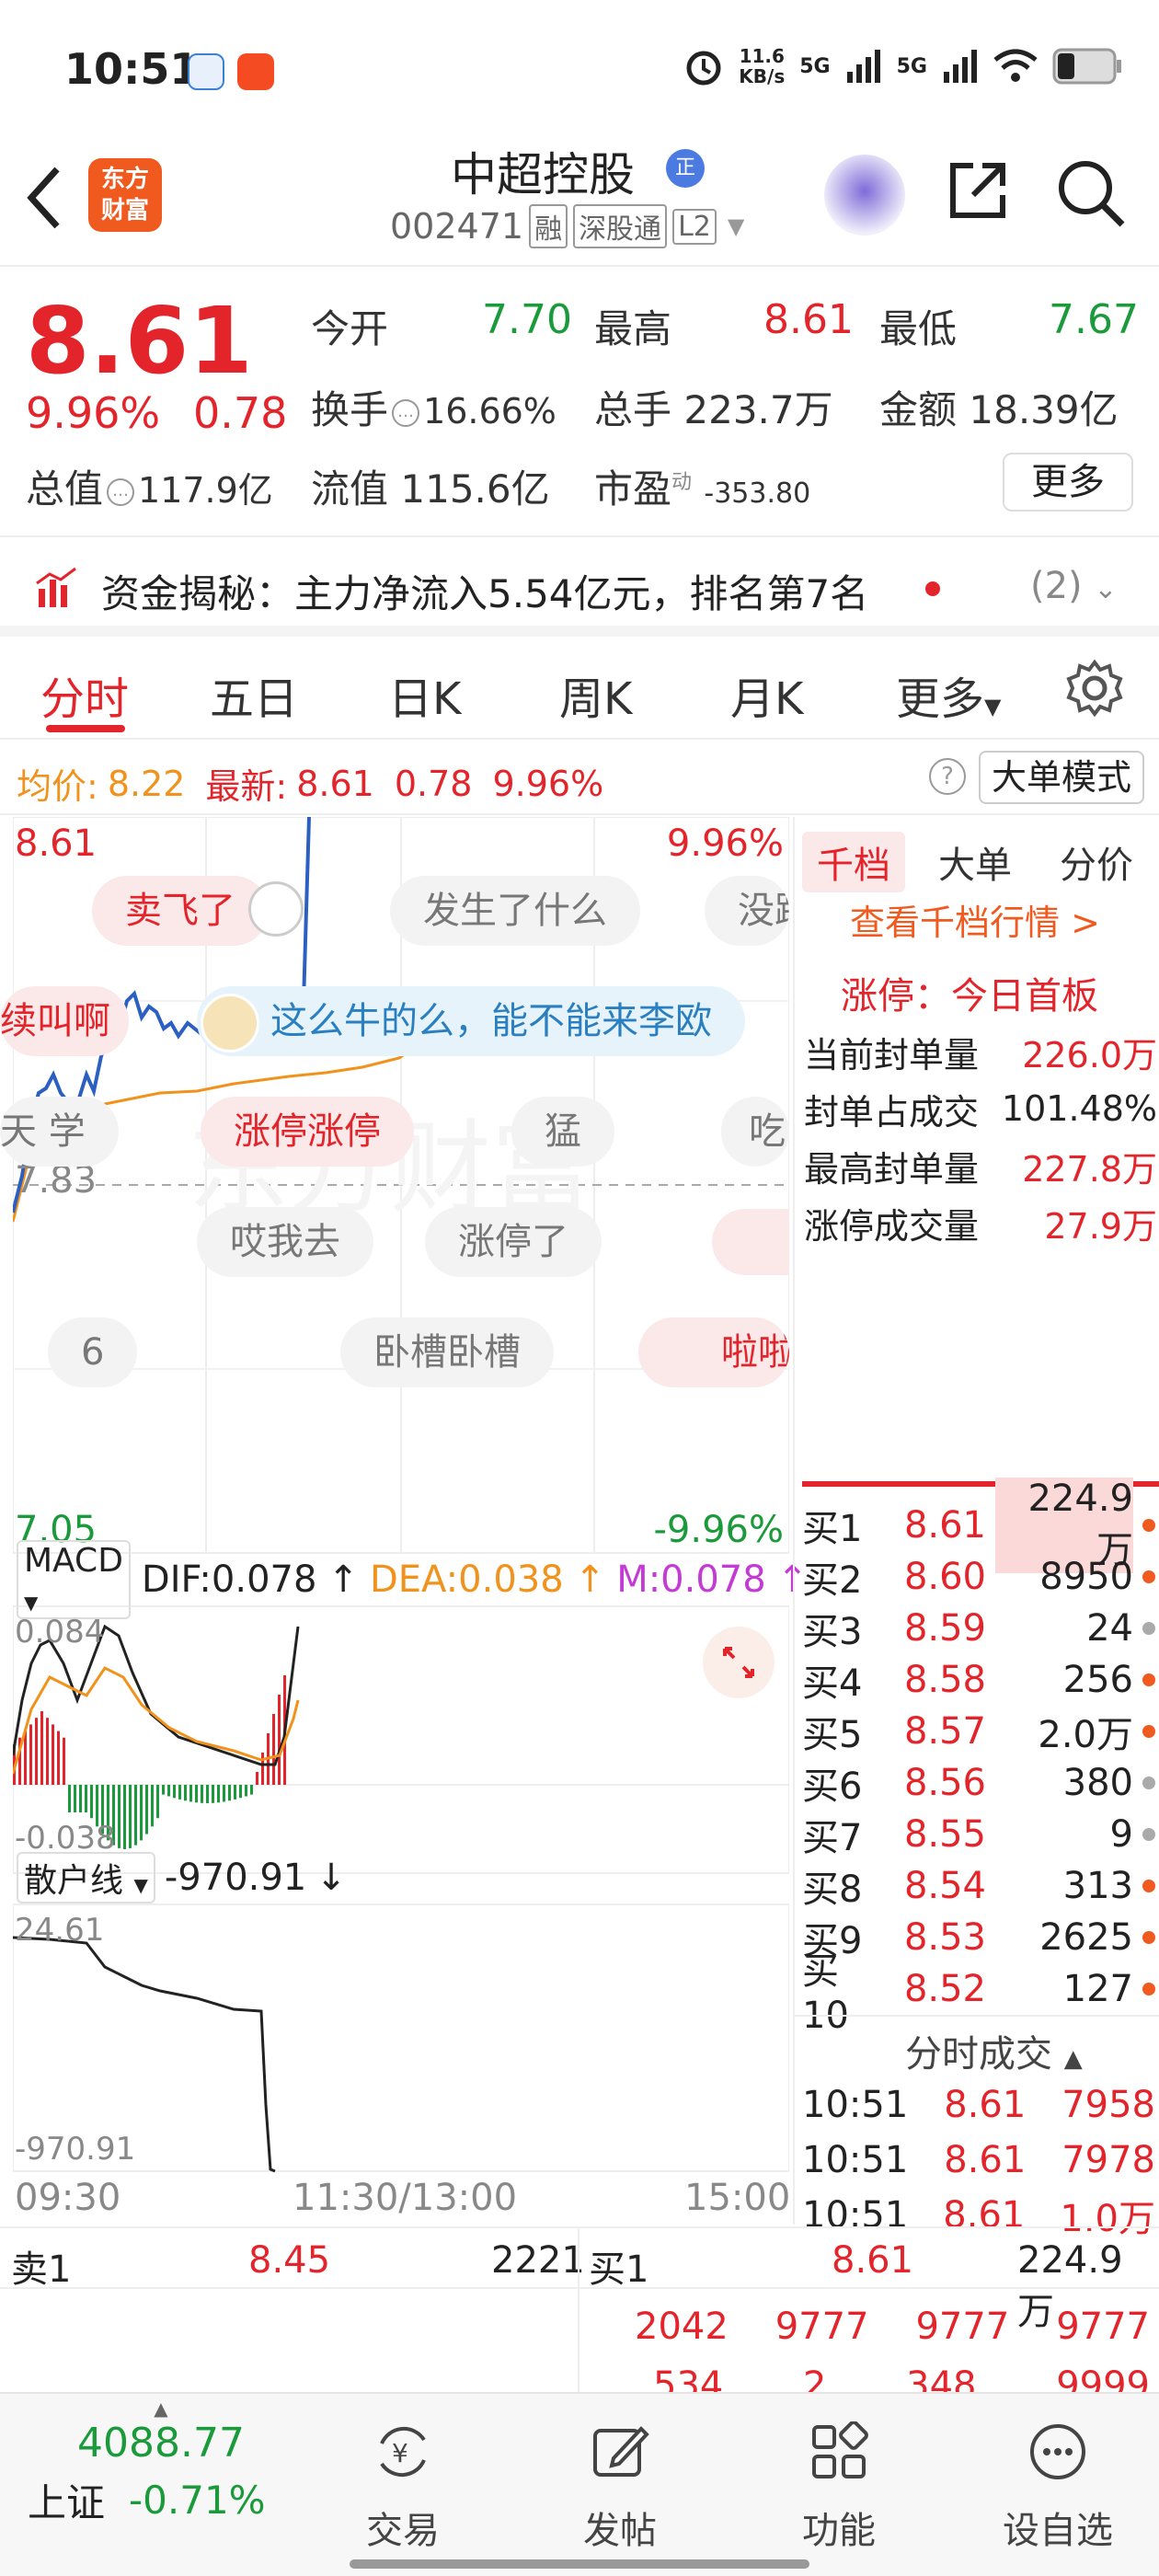  I want to click on high-label: 最高, so click(633, 328).